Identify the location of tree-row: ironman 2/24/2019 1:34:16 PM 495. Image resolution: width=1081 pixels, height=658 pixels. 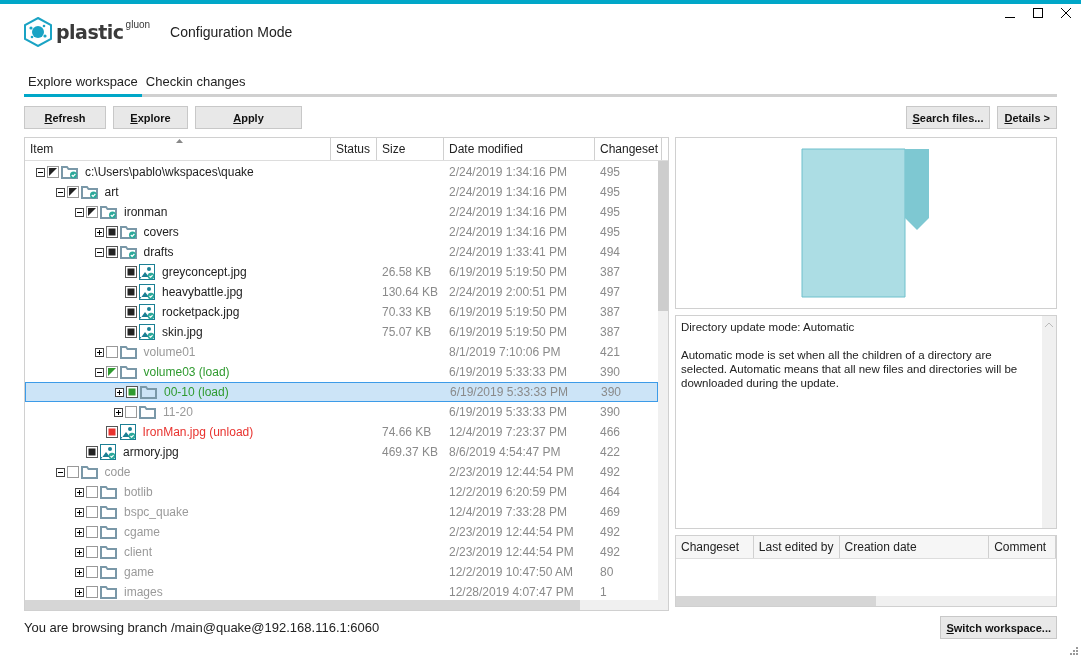
(341, 212).